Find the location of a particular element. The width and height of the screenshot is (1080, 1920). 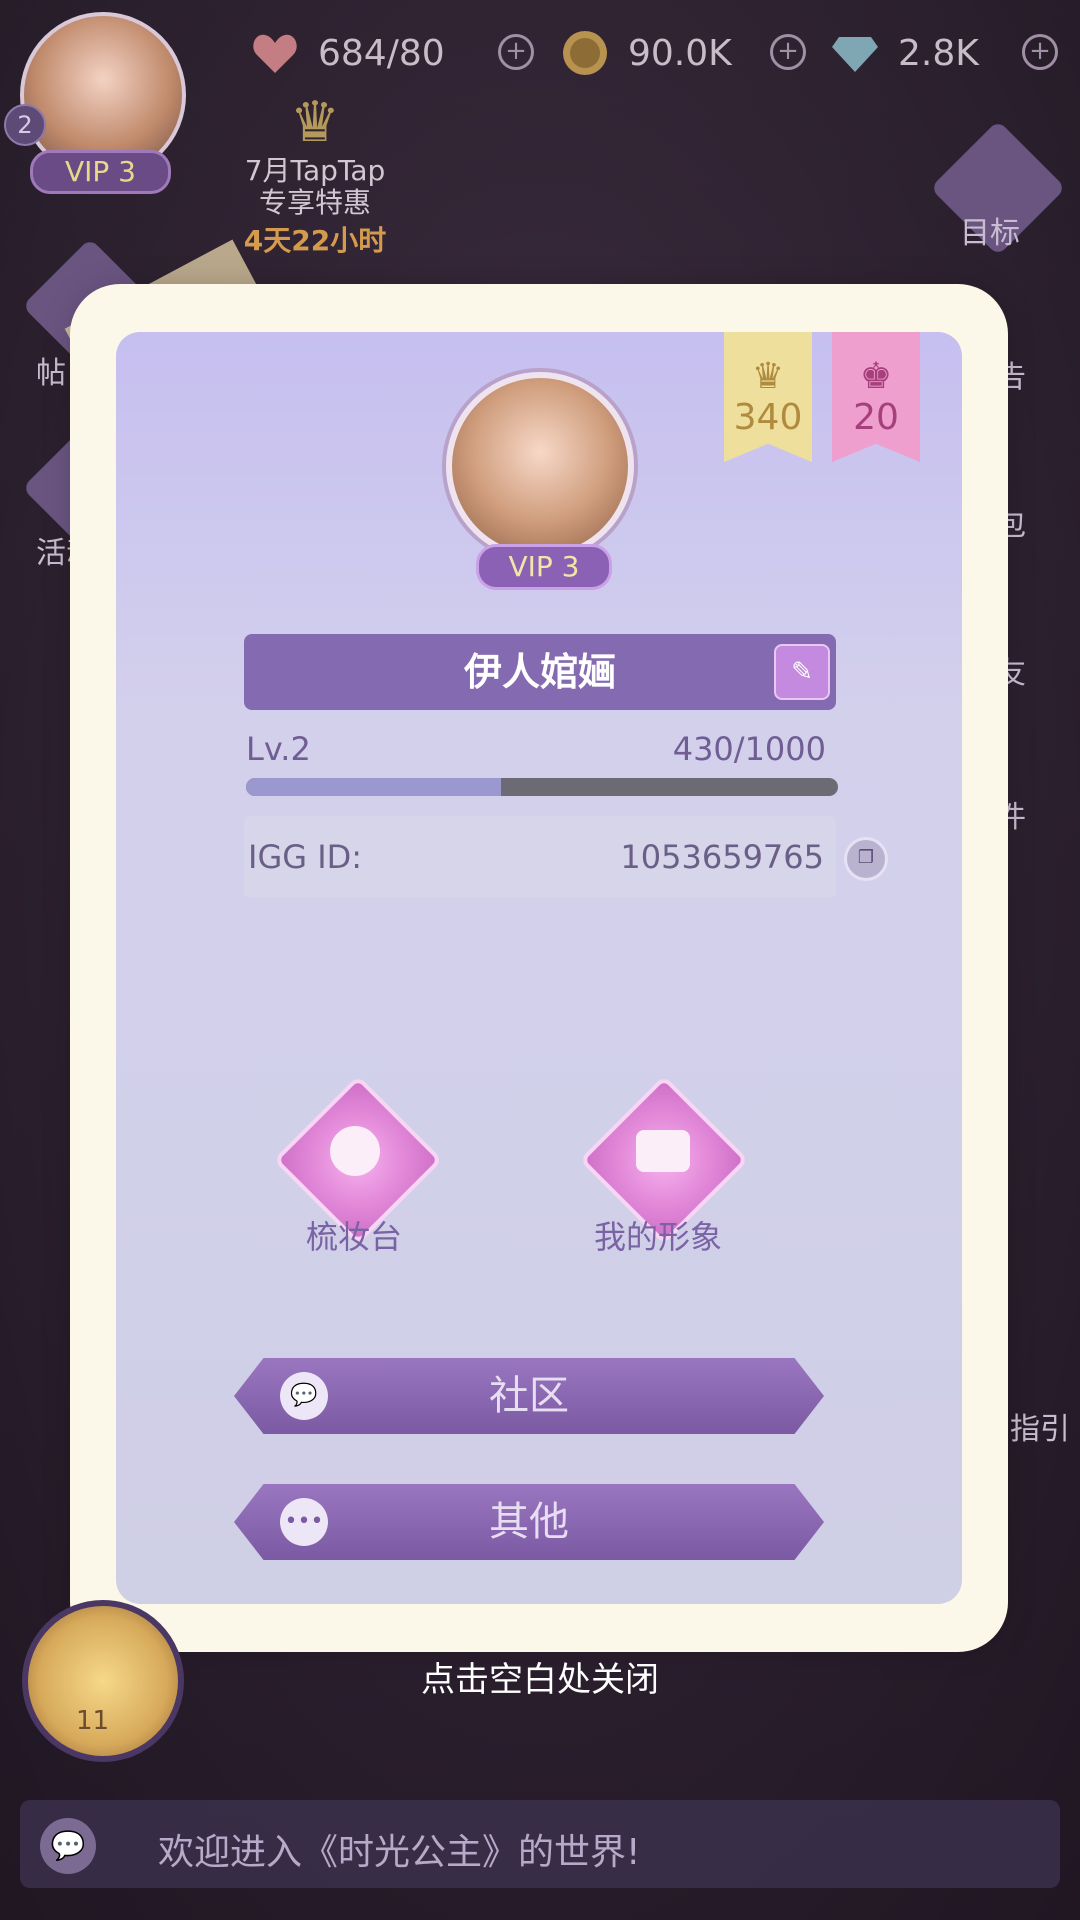

promo-timer: 4天22小时 is located at coordinates (315, 240).